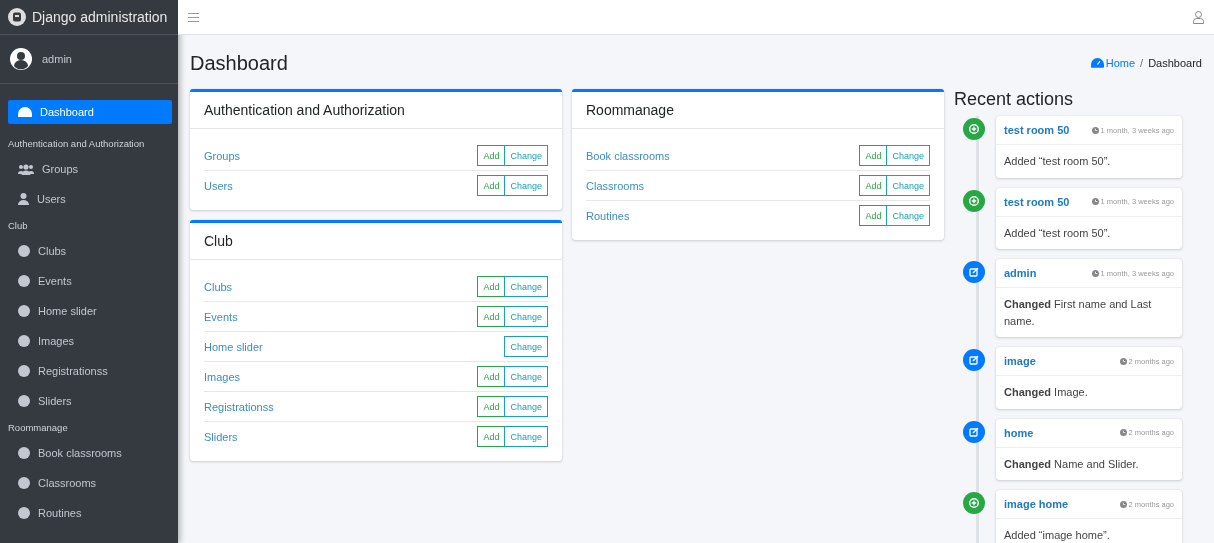 This screenshot has height=543, width=1214. I want to click on action-message: Changed First name and Last name., so click(1078, 313).